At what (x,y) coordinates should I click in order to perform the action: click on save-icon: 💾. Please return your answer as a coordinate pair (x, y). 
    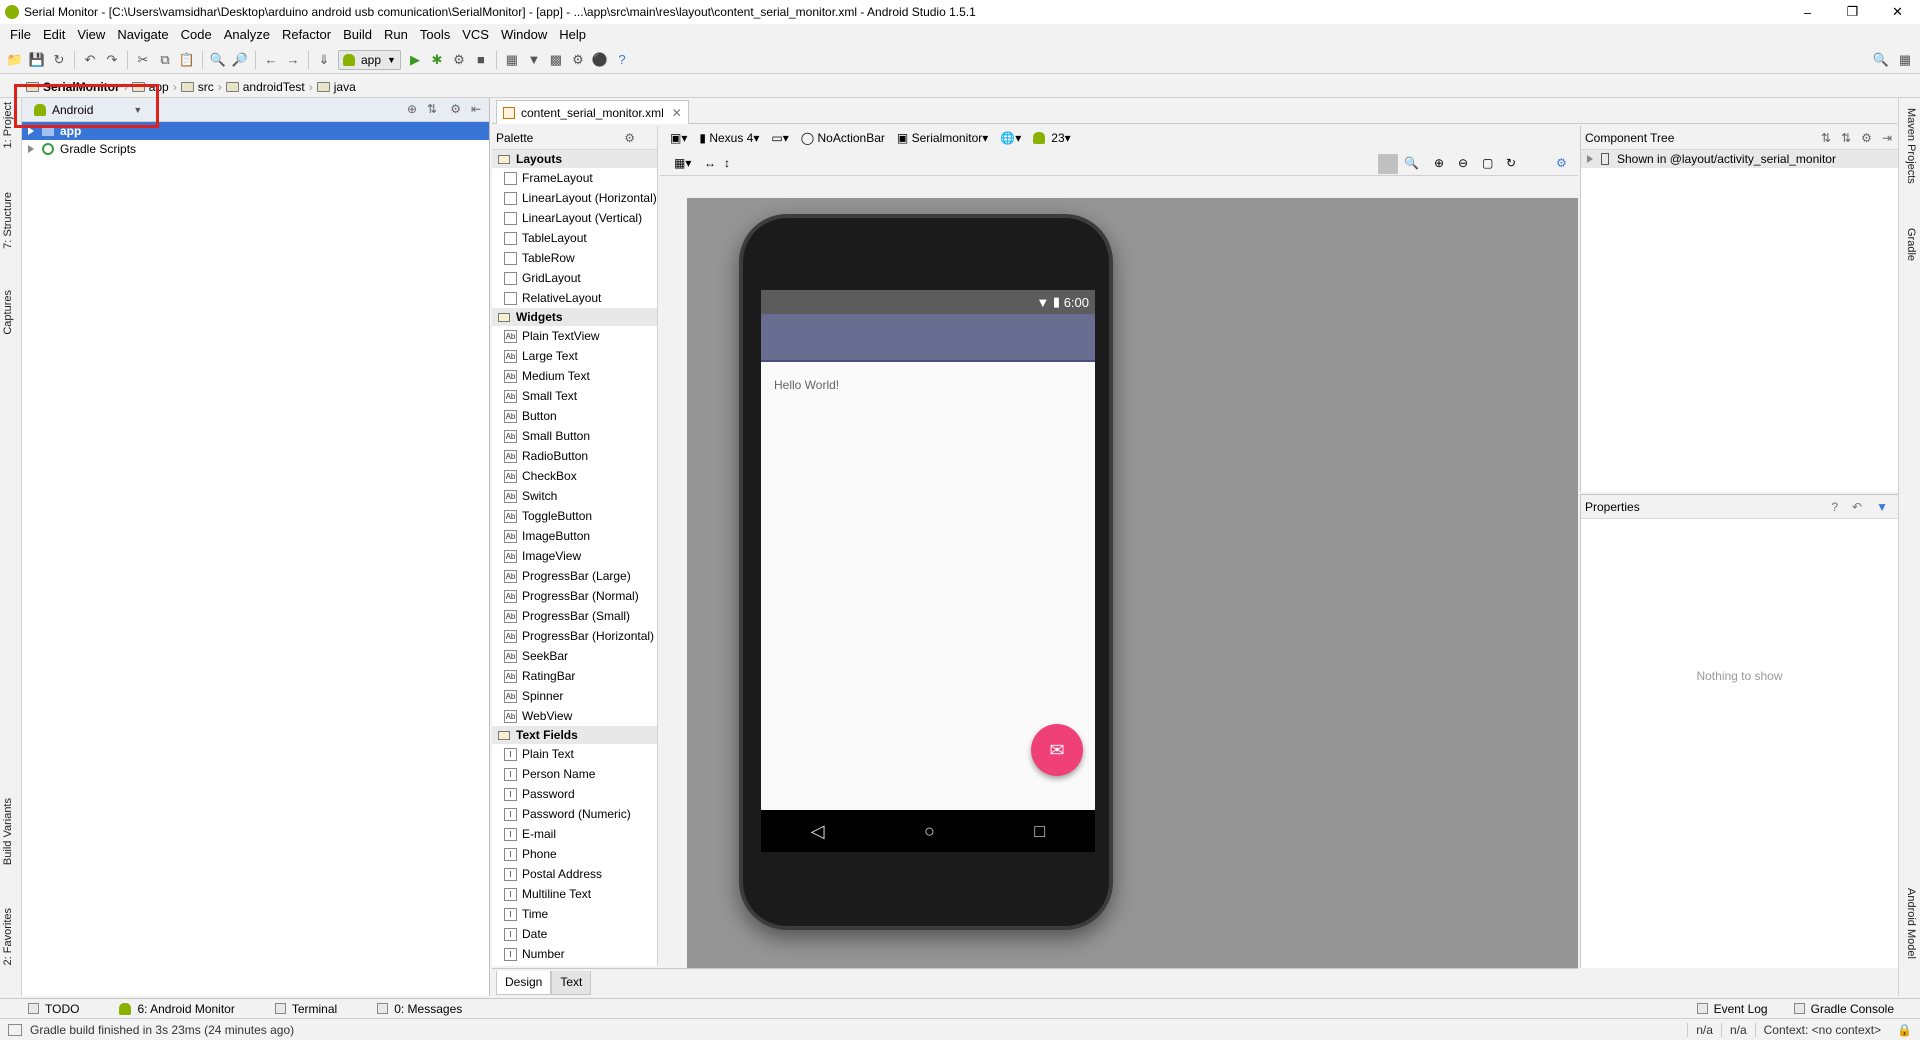
    Looking at the image, I should click on (37, 60).